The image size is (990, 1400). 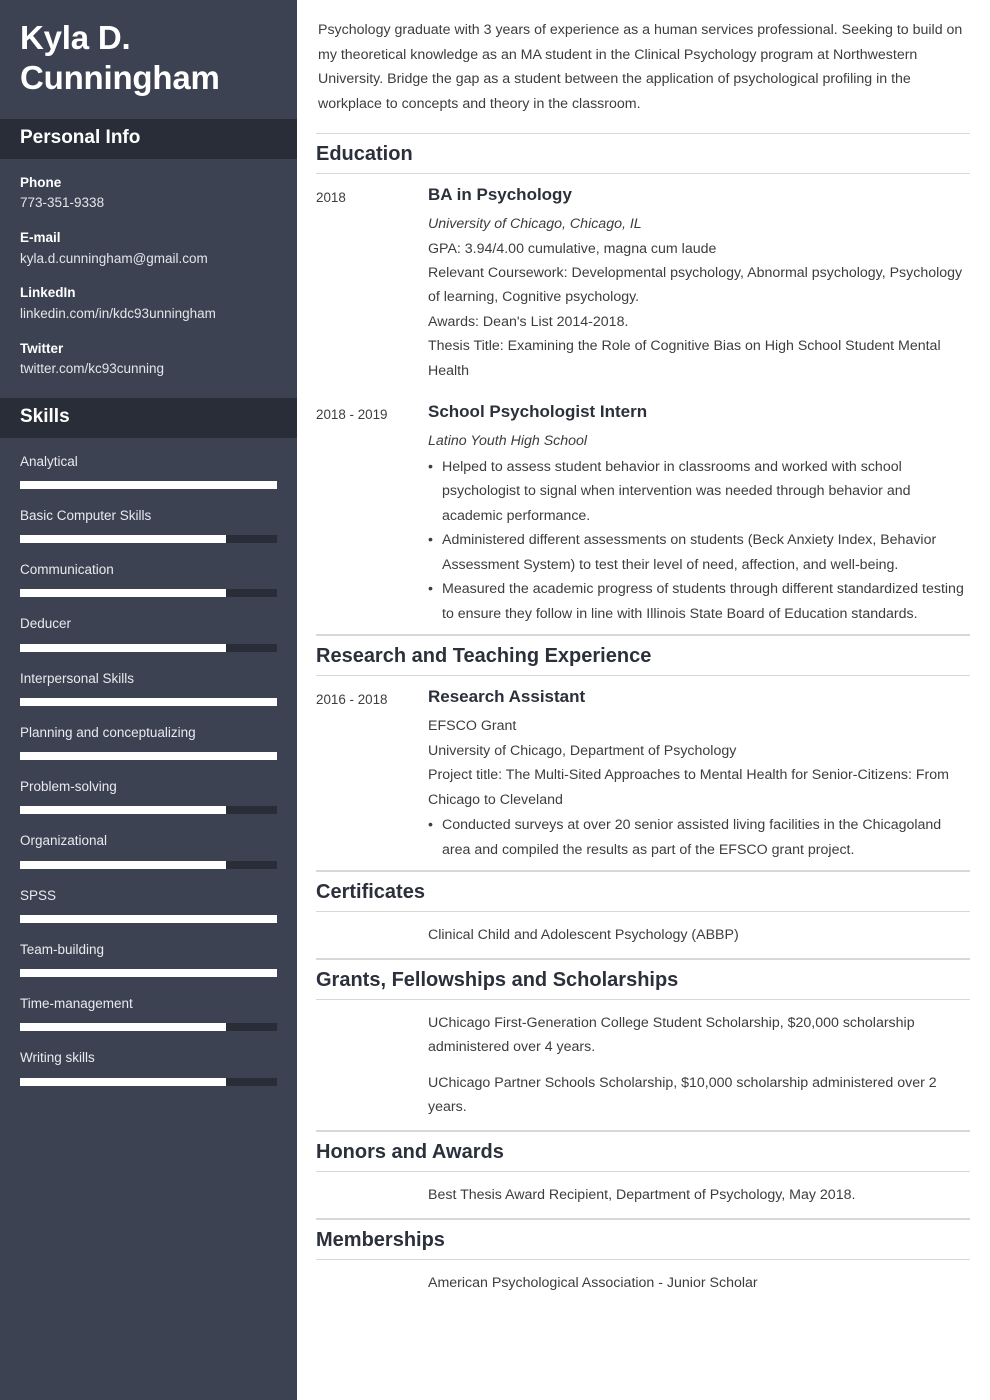 What do you see at coordinates (42, 348) in the screenshot?
I see `contact-label-twitter: Twitter` at bounding box center [42, 348].